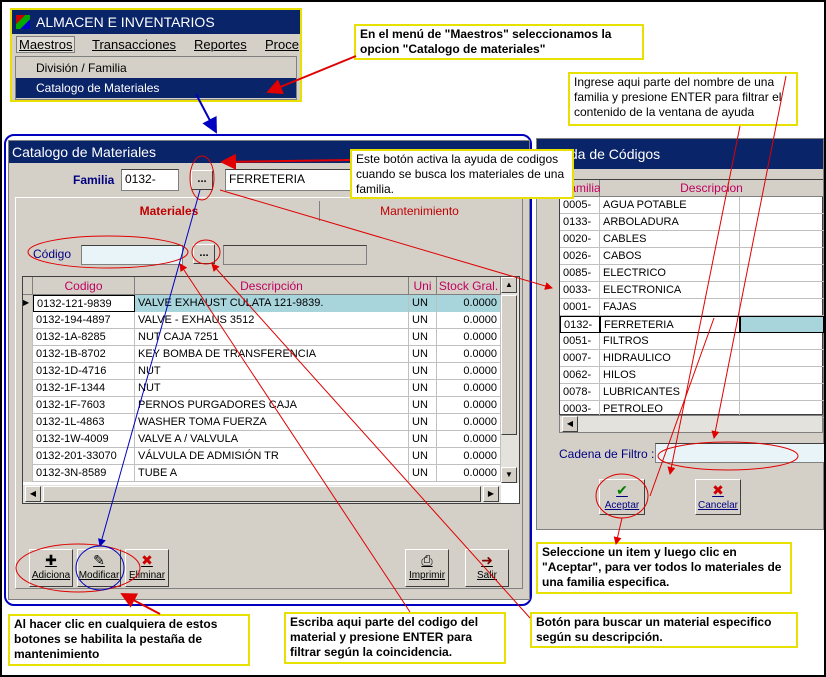 The width and height of the screenshot is (826, 677). I want to click on help-list-item: 0020- CABLES, so click(692, 239).